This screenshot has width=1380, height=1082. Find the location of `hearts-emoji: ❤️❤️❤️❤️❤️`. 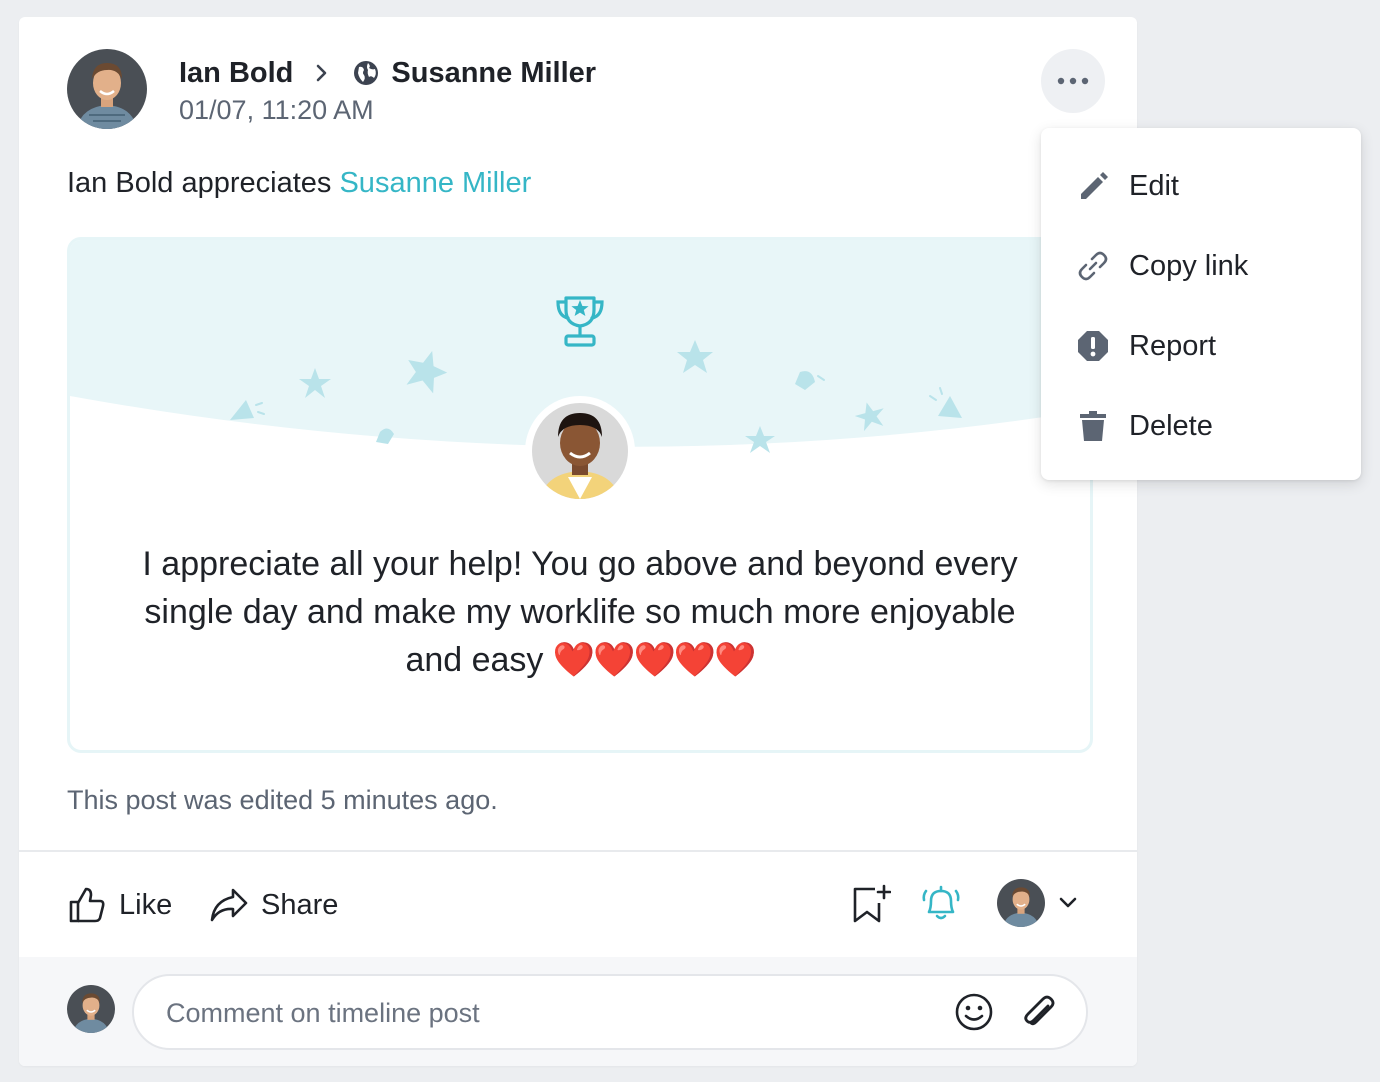

hearts-emoji: ❤️❤️❤️❤️❤️ is located at coordinates (654, 660).